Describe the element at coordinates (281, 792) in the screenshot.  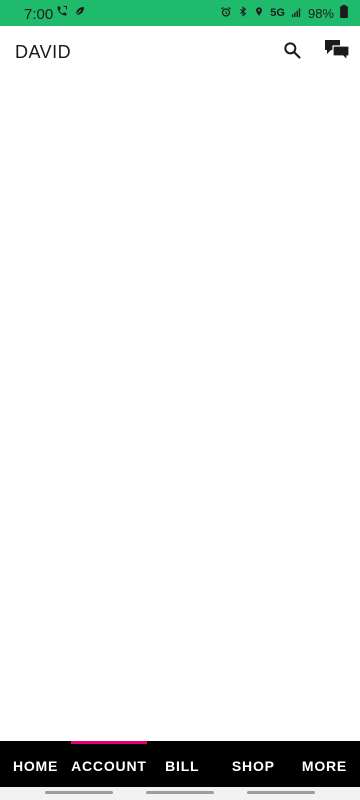
I see `gesture-handle-right` at that location.